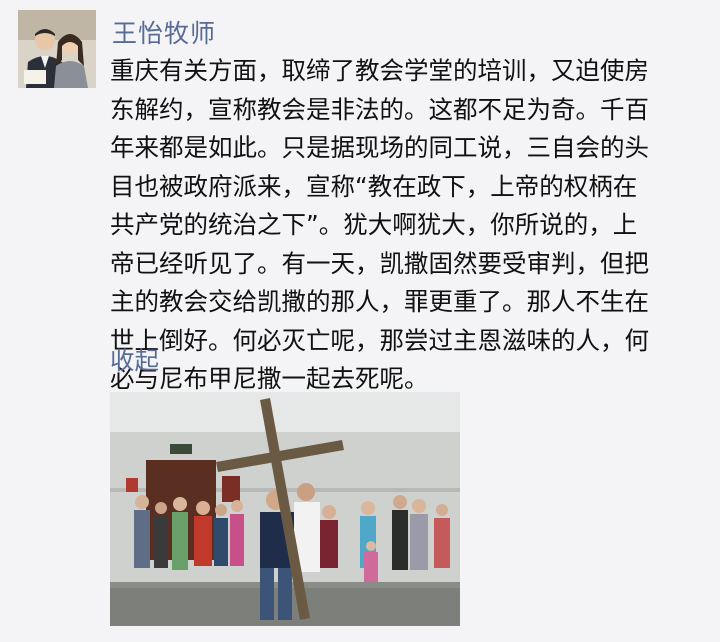  What do you see at coordinates (379, 147) in the screenshot?
I see `post-text-line: 年来都是如此。只是据现场的同工说，三自会的头` at bounding box center [379, 147].